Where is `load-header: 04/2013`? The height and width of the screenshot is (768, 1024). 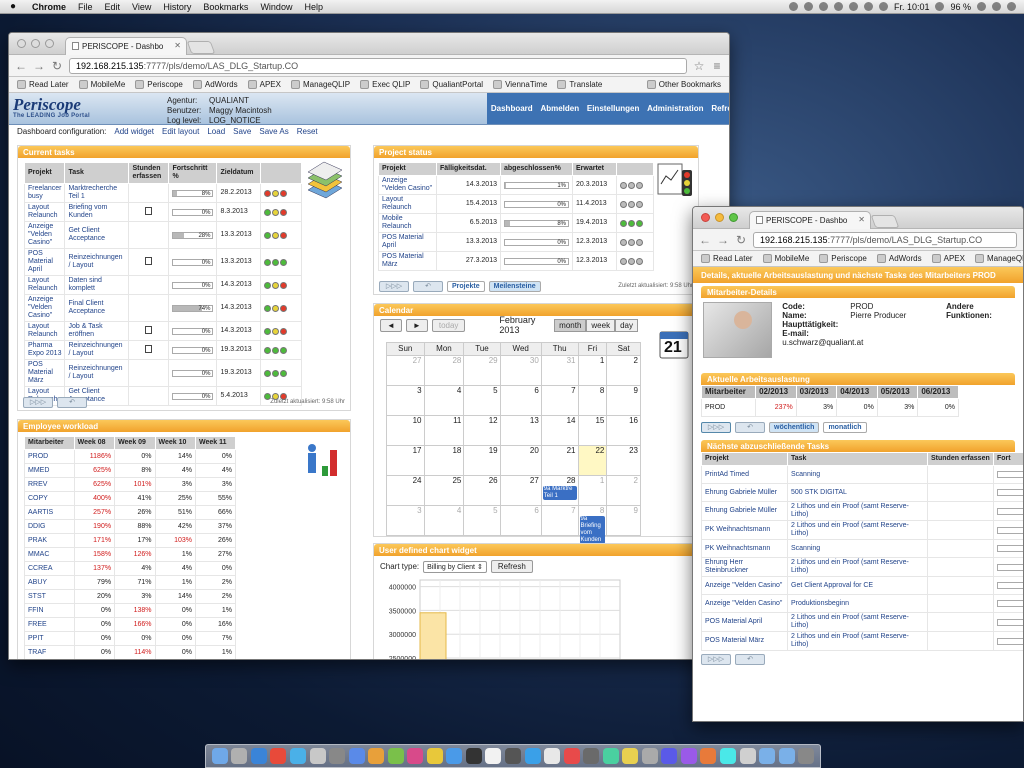
load-header: 04/2013 is located at coordinates (857, 392).